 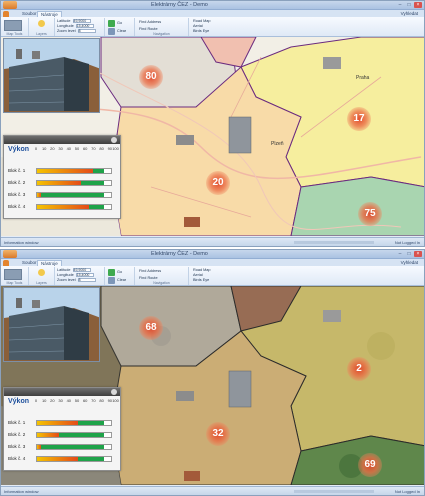 What do you see at coordinates (64, 447) in the screenshot?
I see `unit-row: Blok č. 3` at bounding box center [64, 447].